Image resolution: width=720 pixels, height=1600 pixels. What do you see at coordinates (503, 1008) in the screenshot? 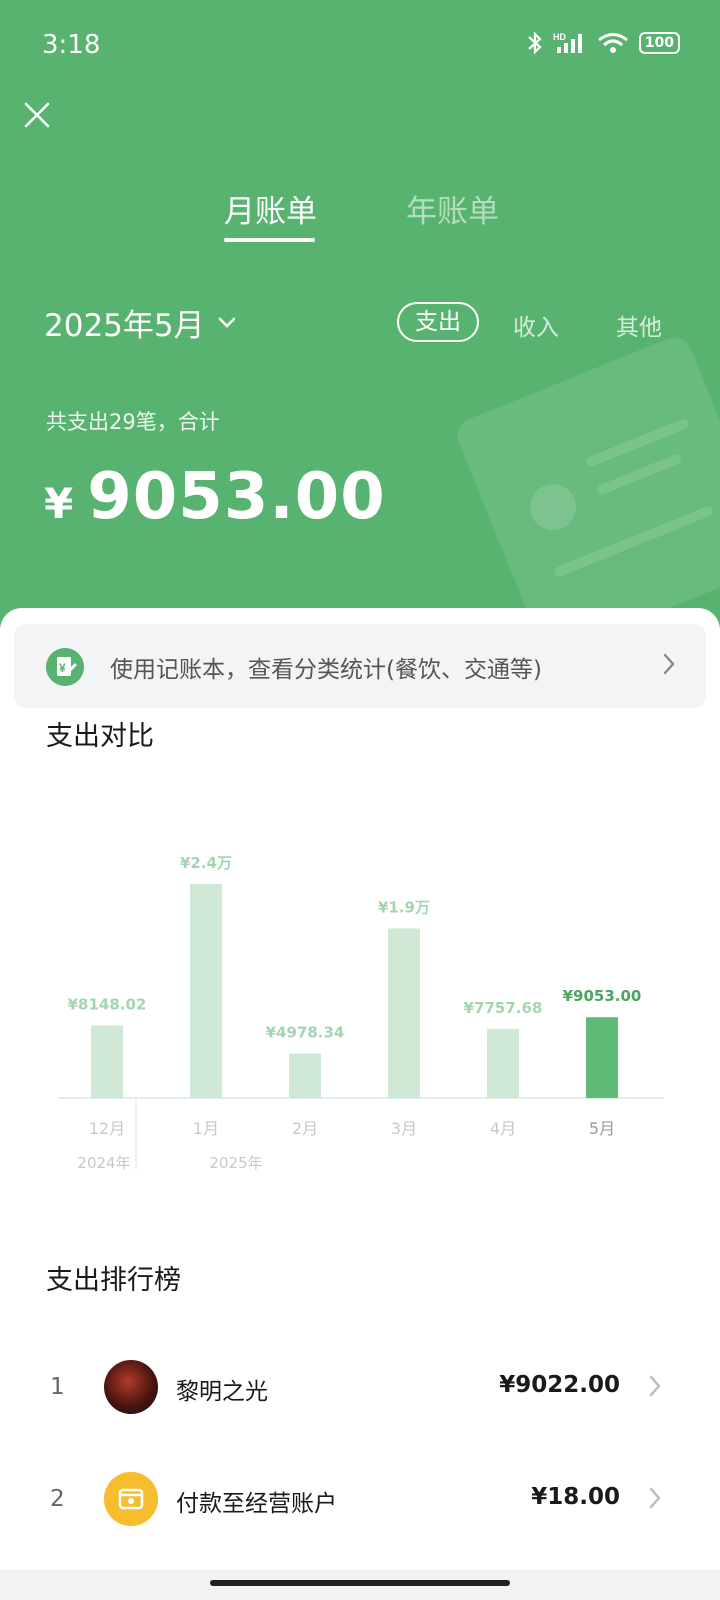
I see `chart-data-label: ¥7757.68` at bounding box center [503, 1008].